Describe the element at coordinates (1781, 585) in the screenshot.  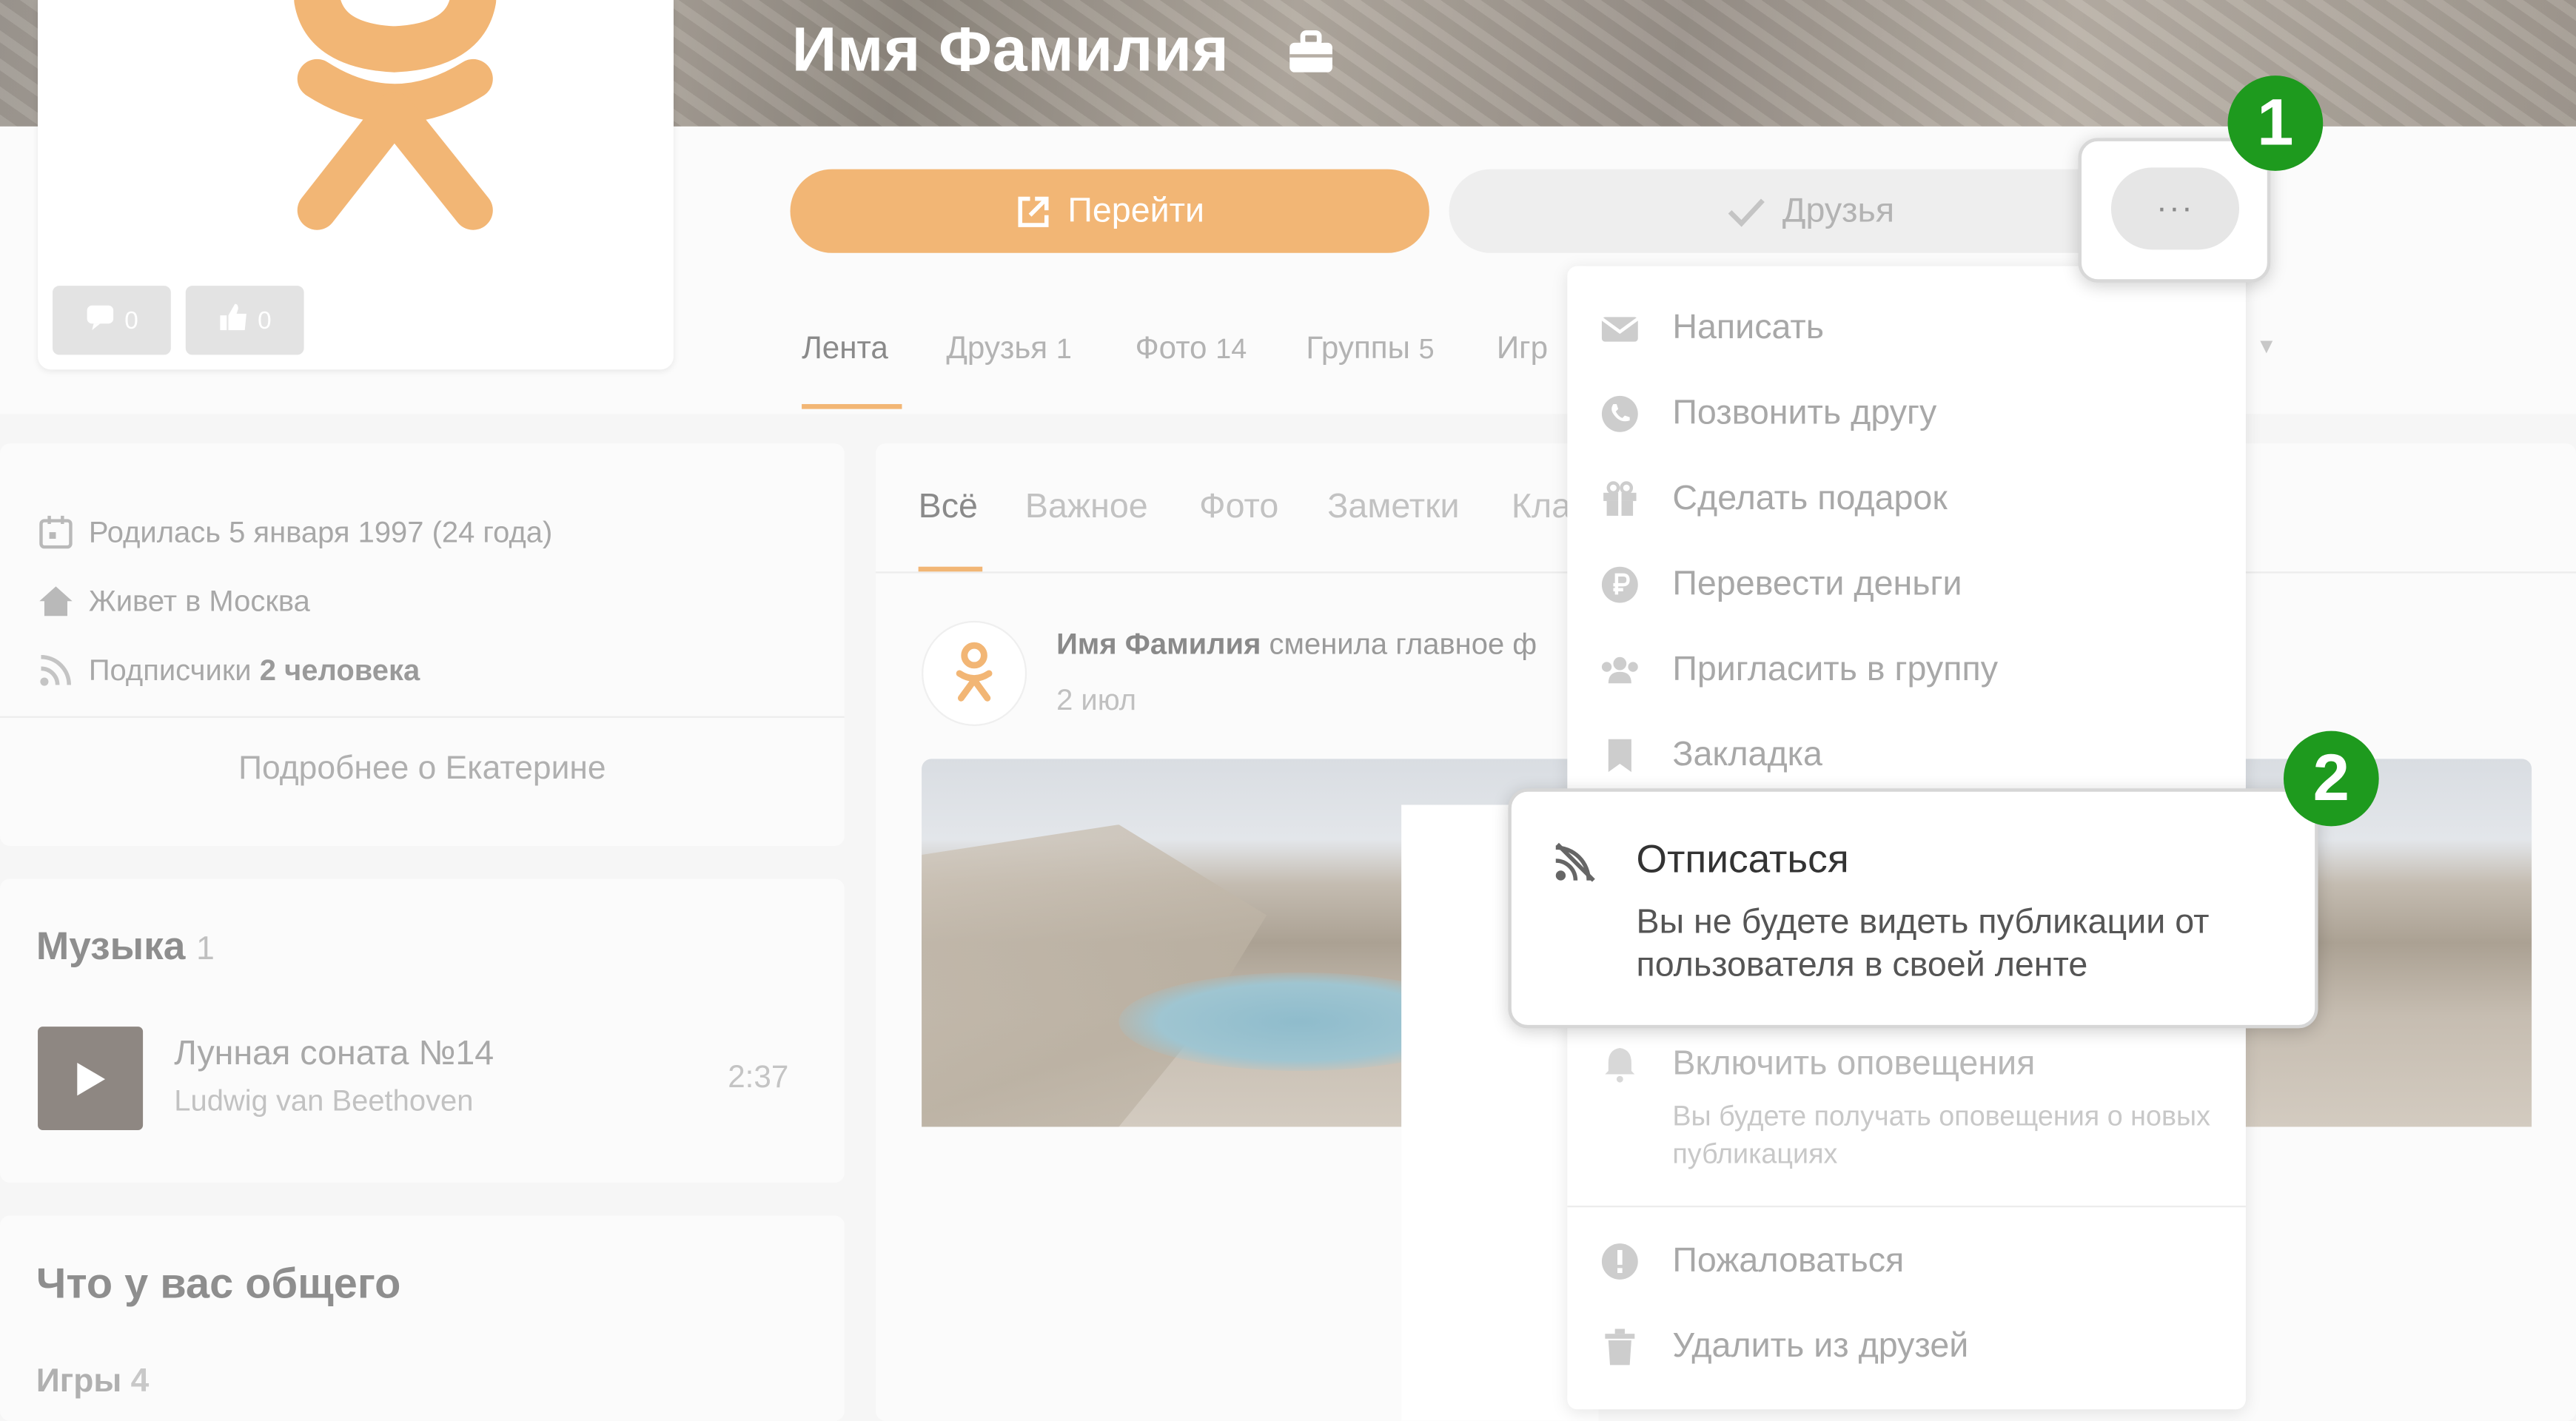
I see `menu-item-transfer: Перевести деньги` at that location.